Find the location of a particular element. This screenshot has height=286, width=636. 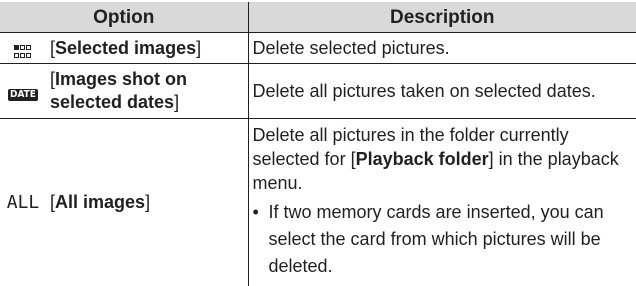

all-icon: ALL is located at coordinates (23, 202).